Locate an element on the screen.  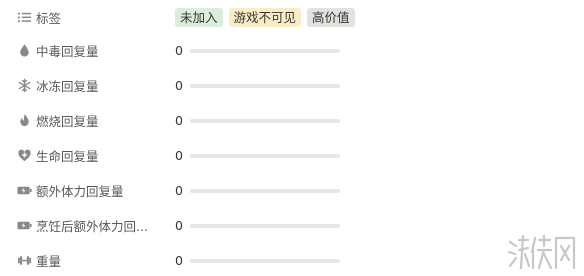
snowflake-icon is located at coordinates (24, 86).